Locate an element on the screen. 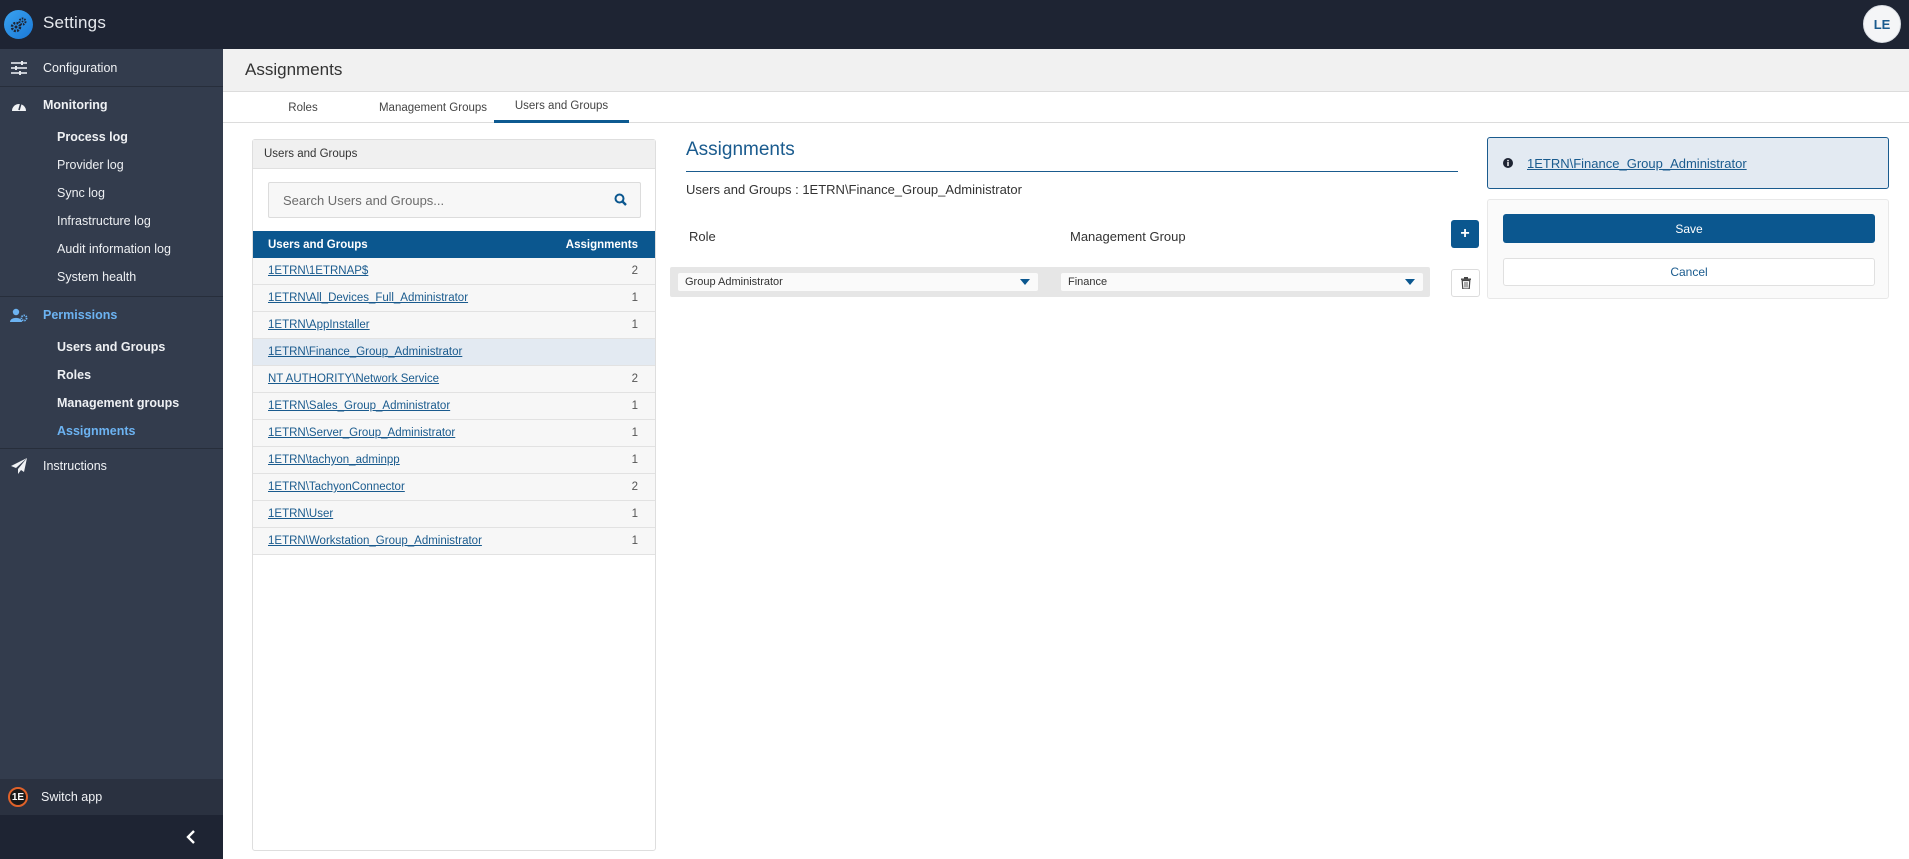 This screenshot has height=859, width=1909. management-group-select-value: Finance is located at coordinates (1088, 282).